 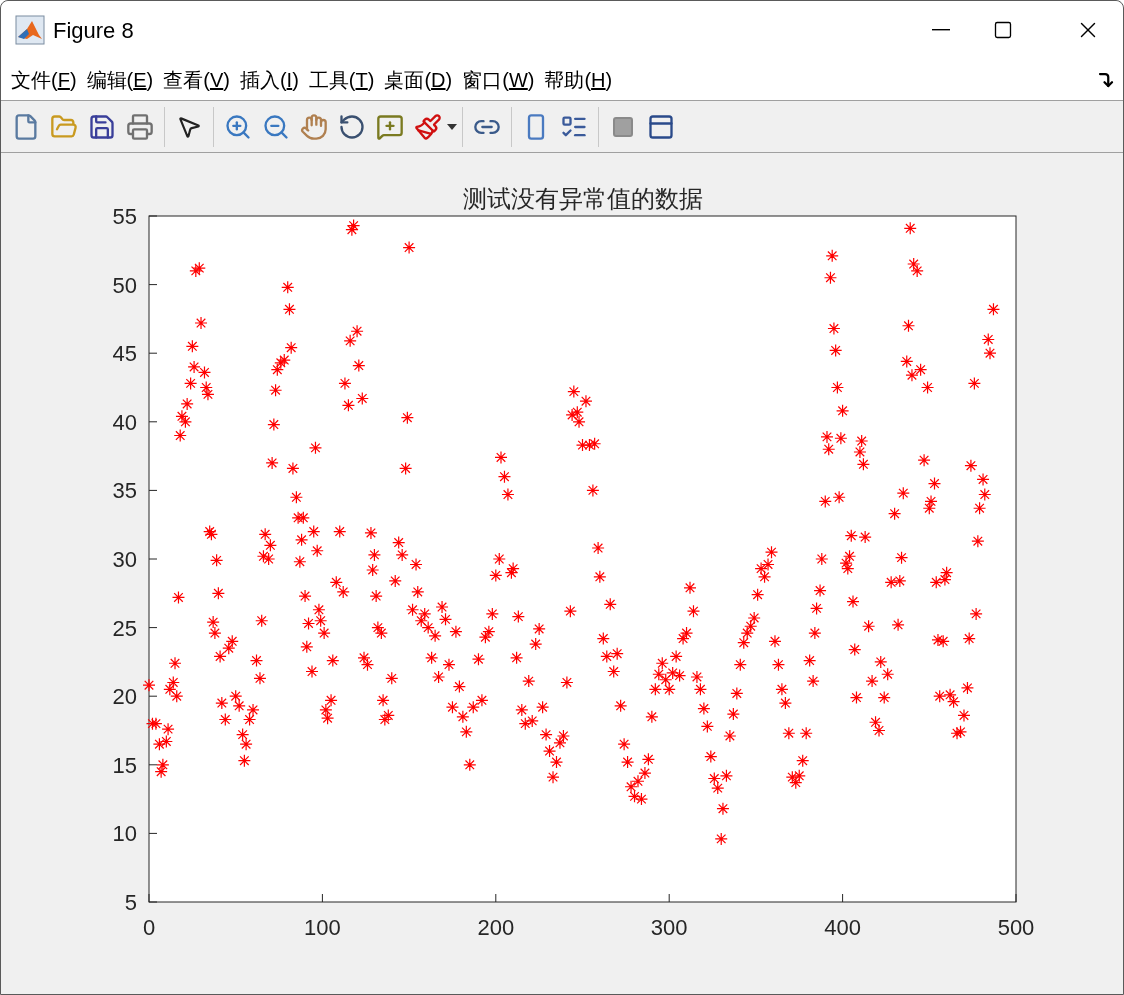 I want to click on x-tick-label: 200, so click(x=496, y=927).